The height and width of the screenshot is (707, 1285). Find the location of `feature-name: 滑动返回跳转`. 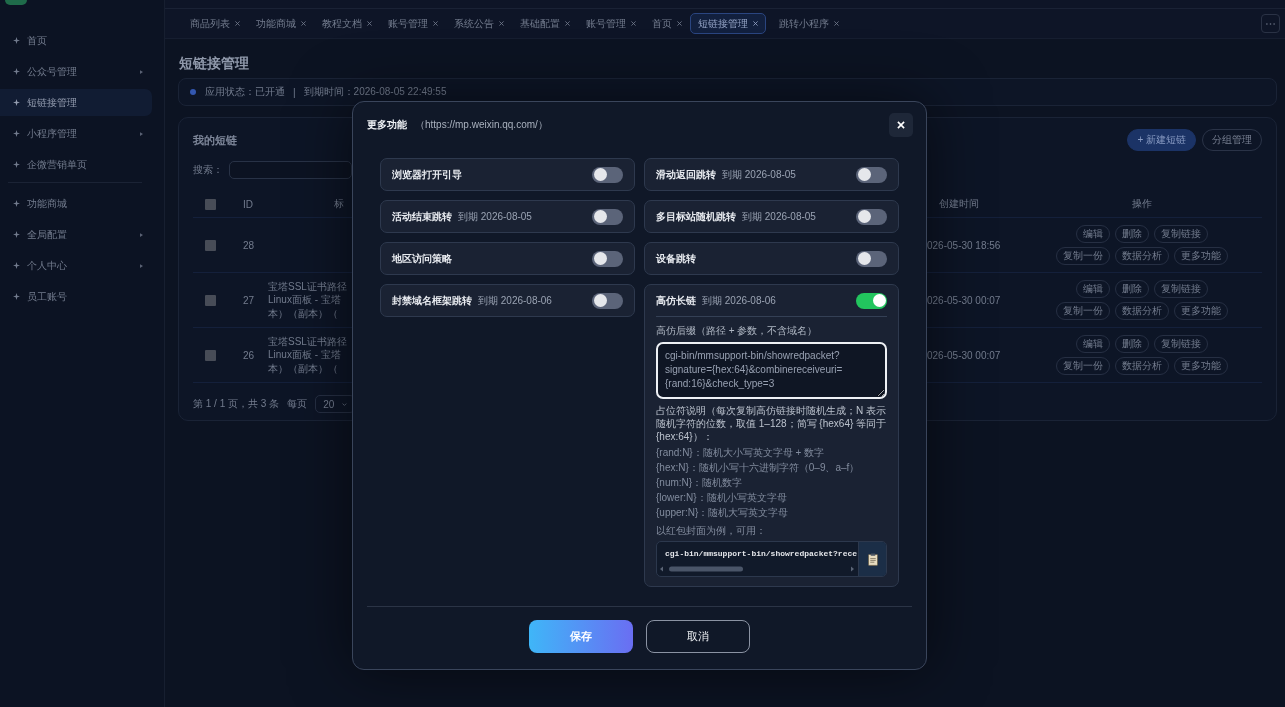

feature-name: 滑动返回跳转 is located at coordinates (686, 174).